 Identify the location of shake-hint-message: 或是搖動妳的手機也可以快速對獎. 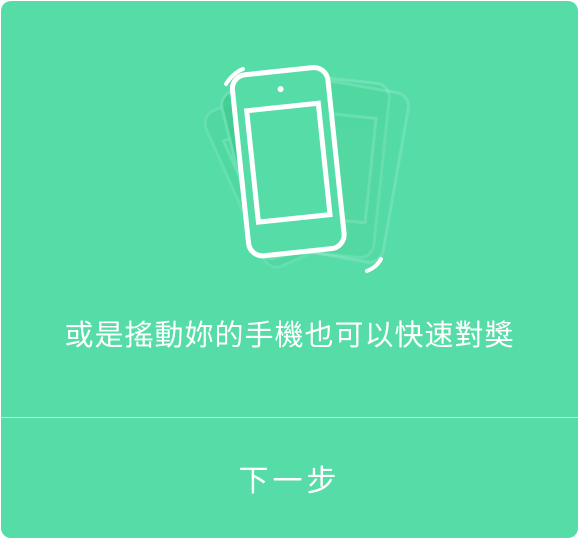
(289, 335).